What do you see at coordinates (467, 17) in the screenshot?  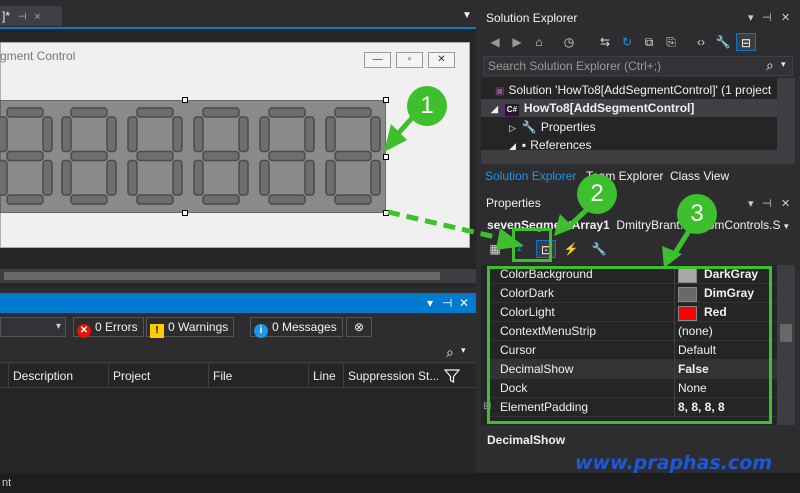 I see `chevron-down-icon: ▼` at bounding box center [467, 17].